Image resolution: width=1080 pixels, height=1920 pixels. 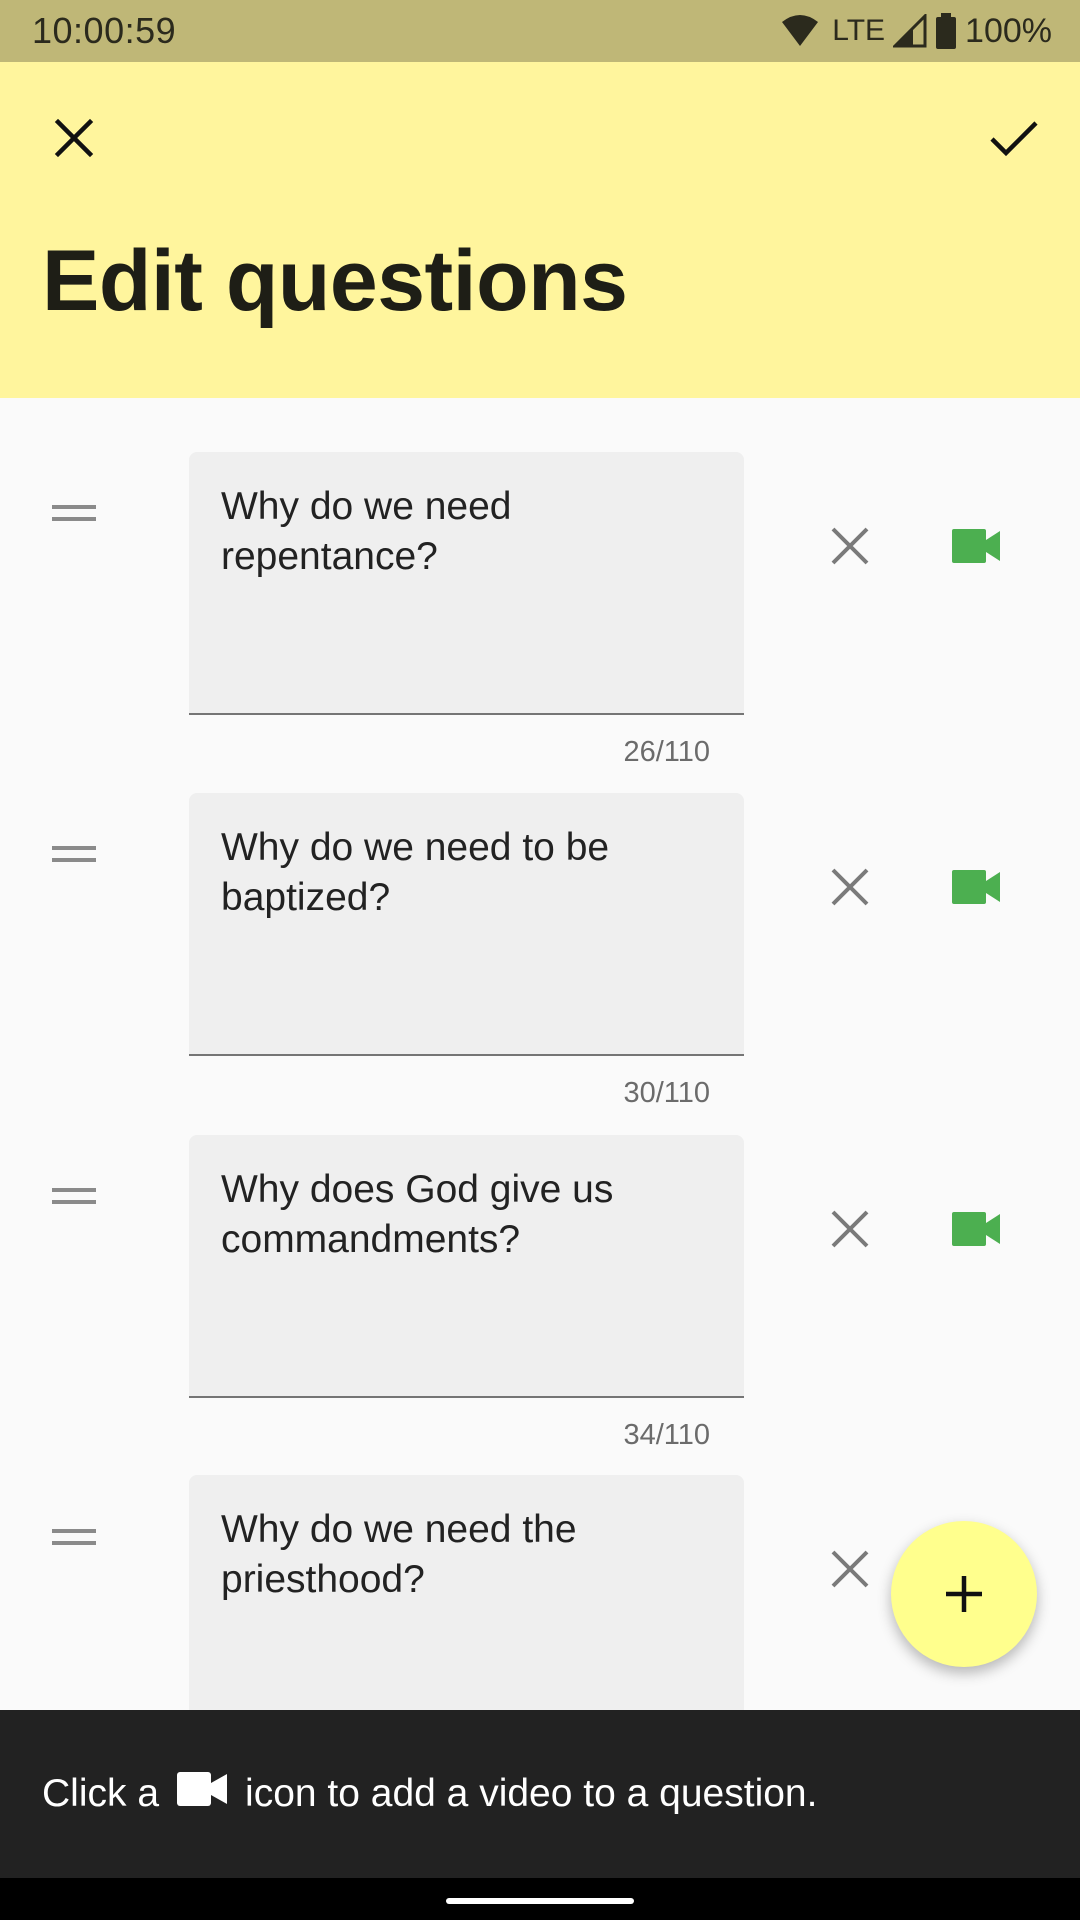 I want to click on page-title: Edit questions, so click(x=335, y=281).